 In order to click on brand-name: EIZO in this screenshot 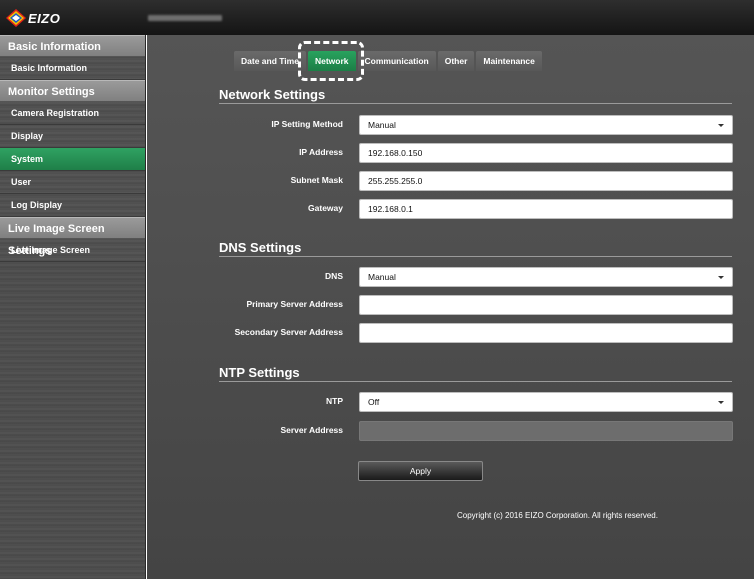, I will do `click(44, 18)`.